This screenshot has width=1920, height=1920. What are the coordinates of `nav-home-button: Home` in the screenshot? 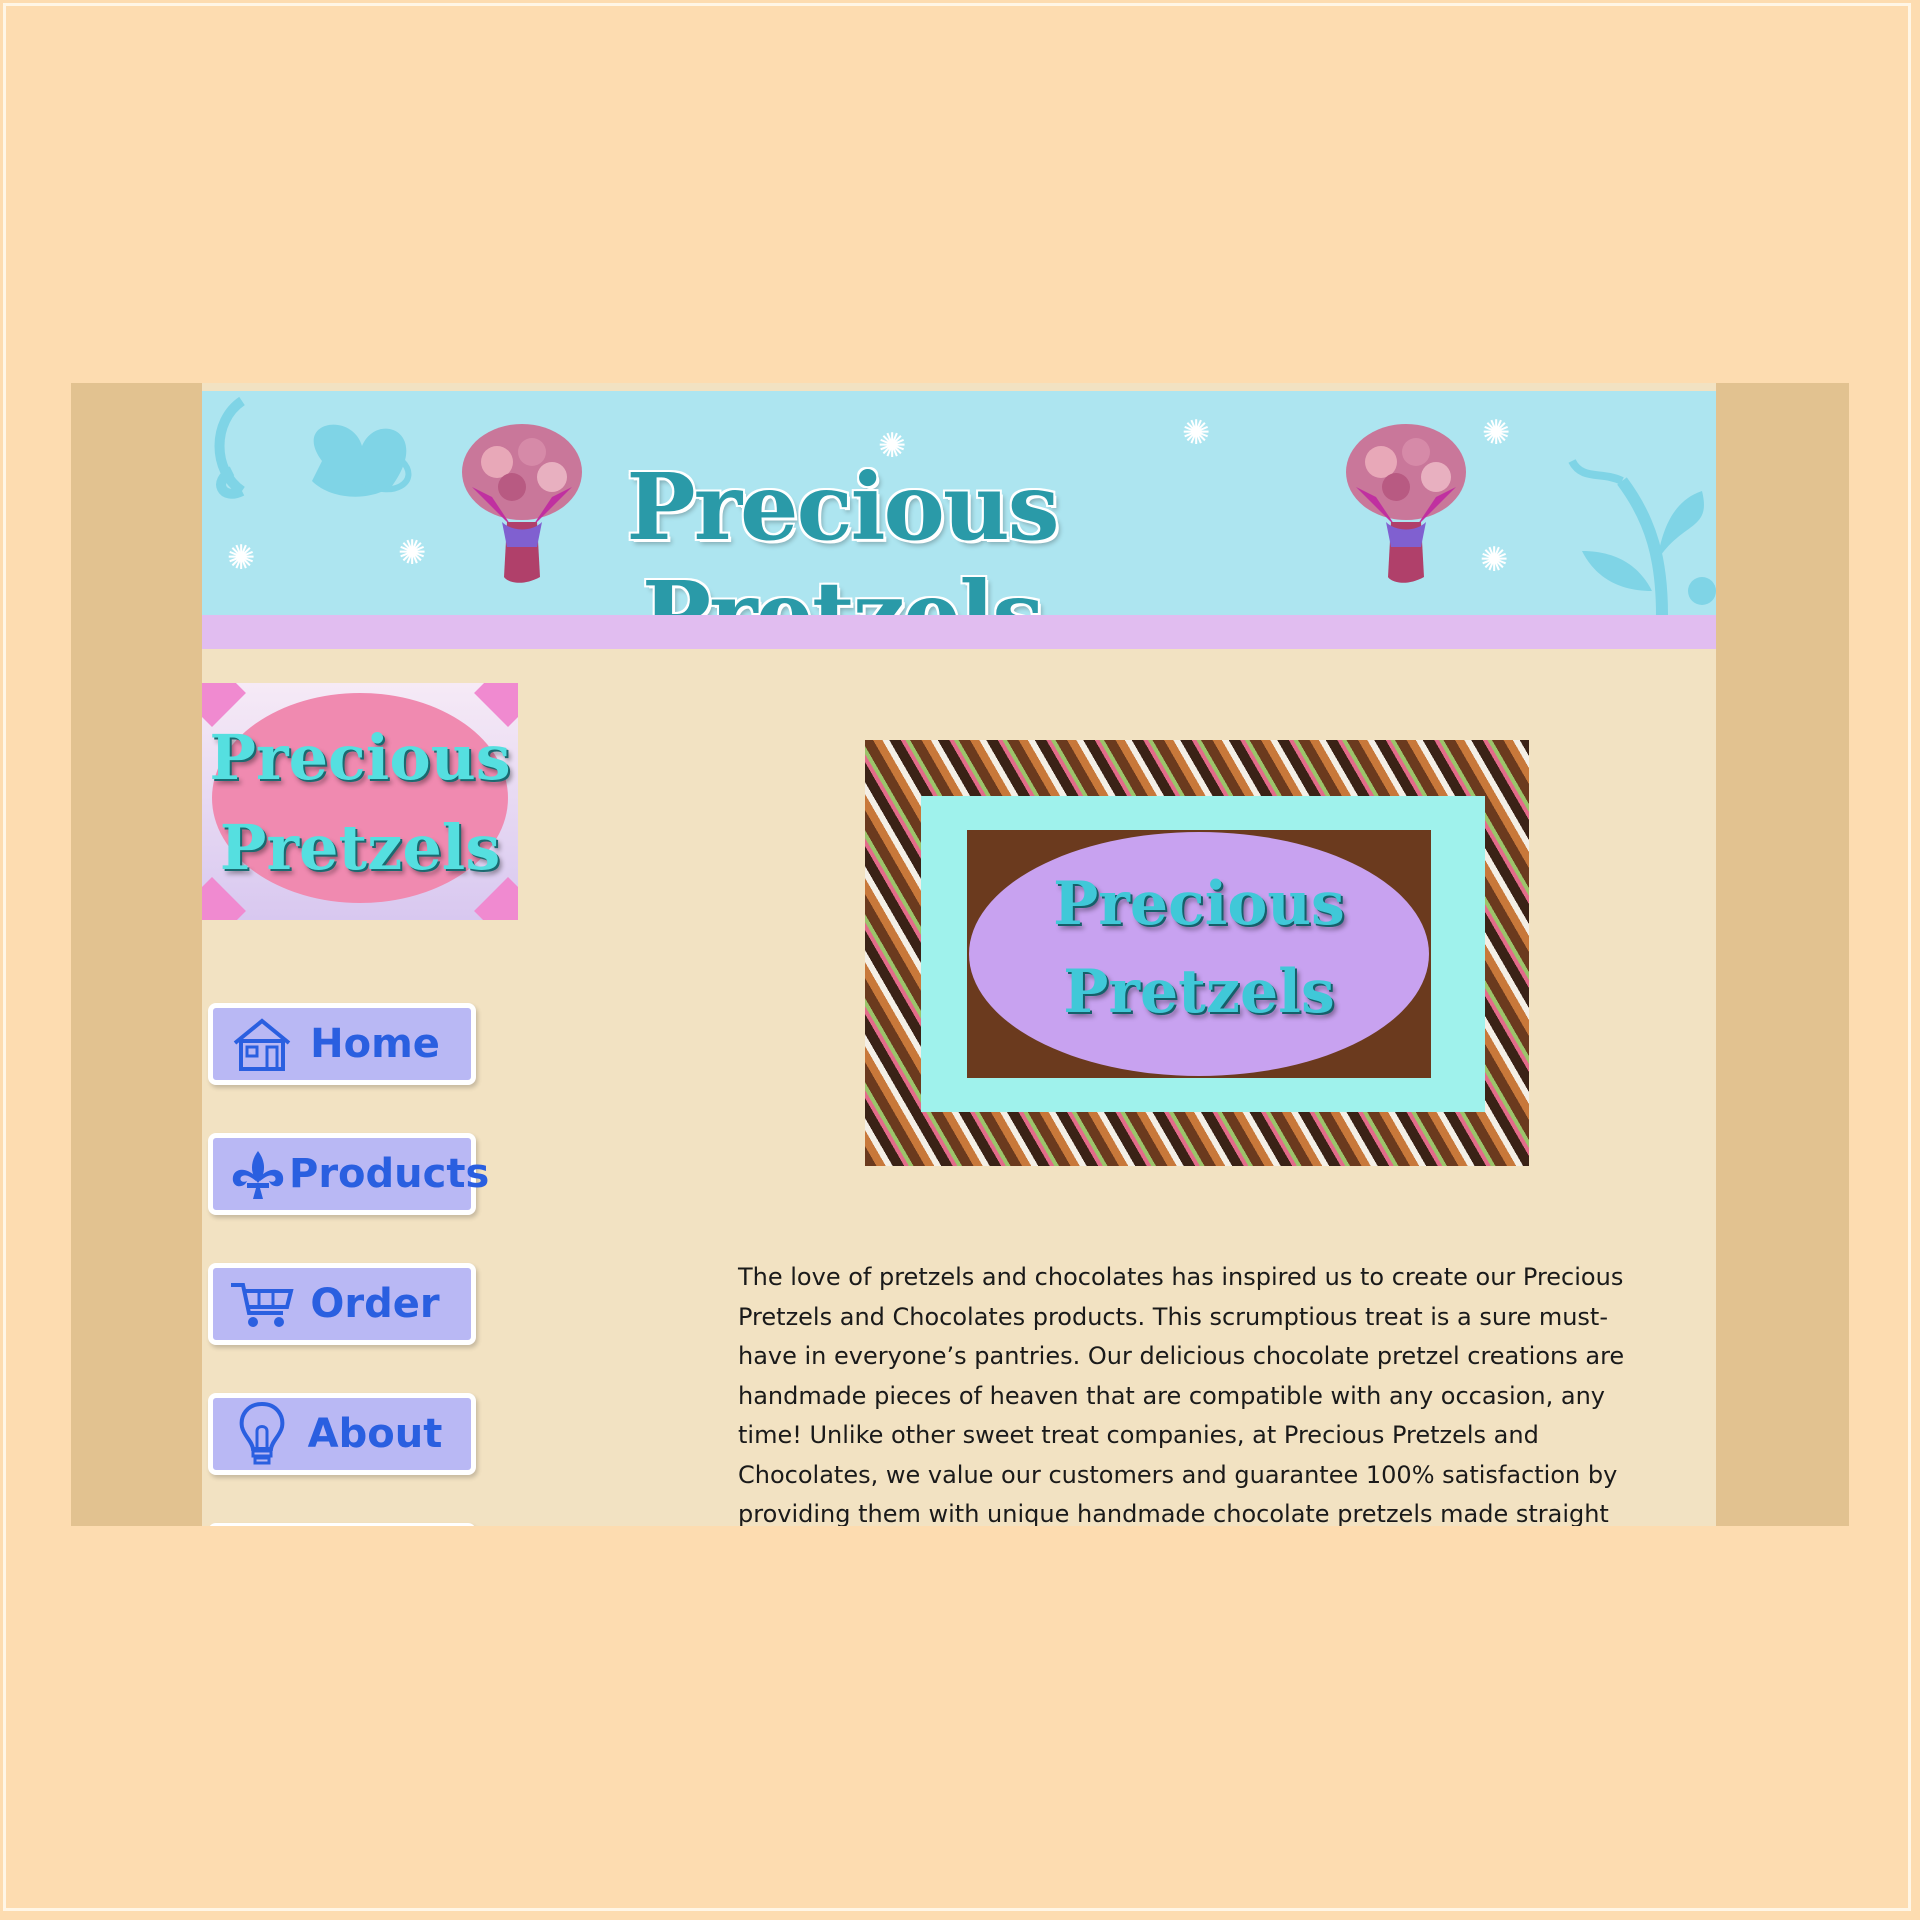 It's located at (342, 1044).